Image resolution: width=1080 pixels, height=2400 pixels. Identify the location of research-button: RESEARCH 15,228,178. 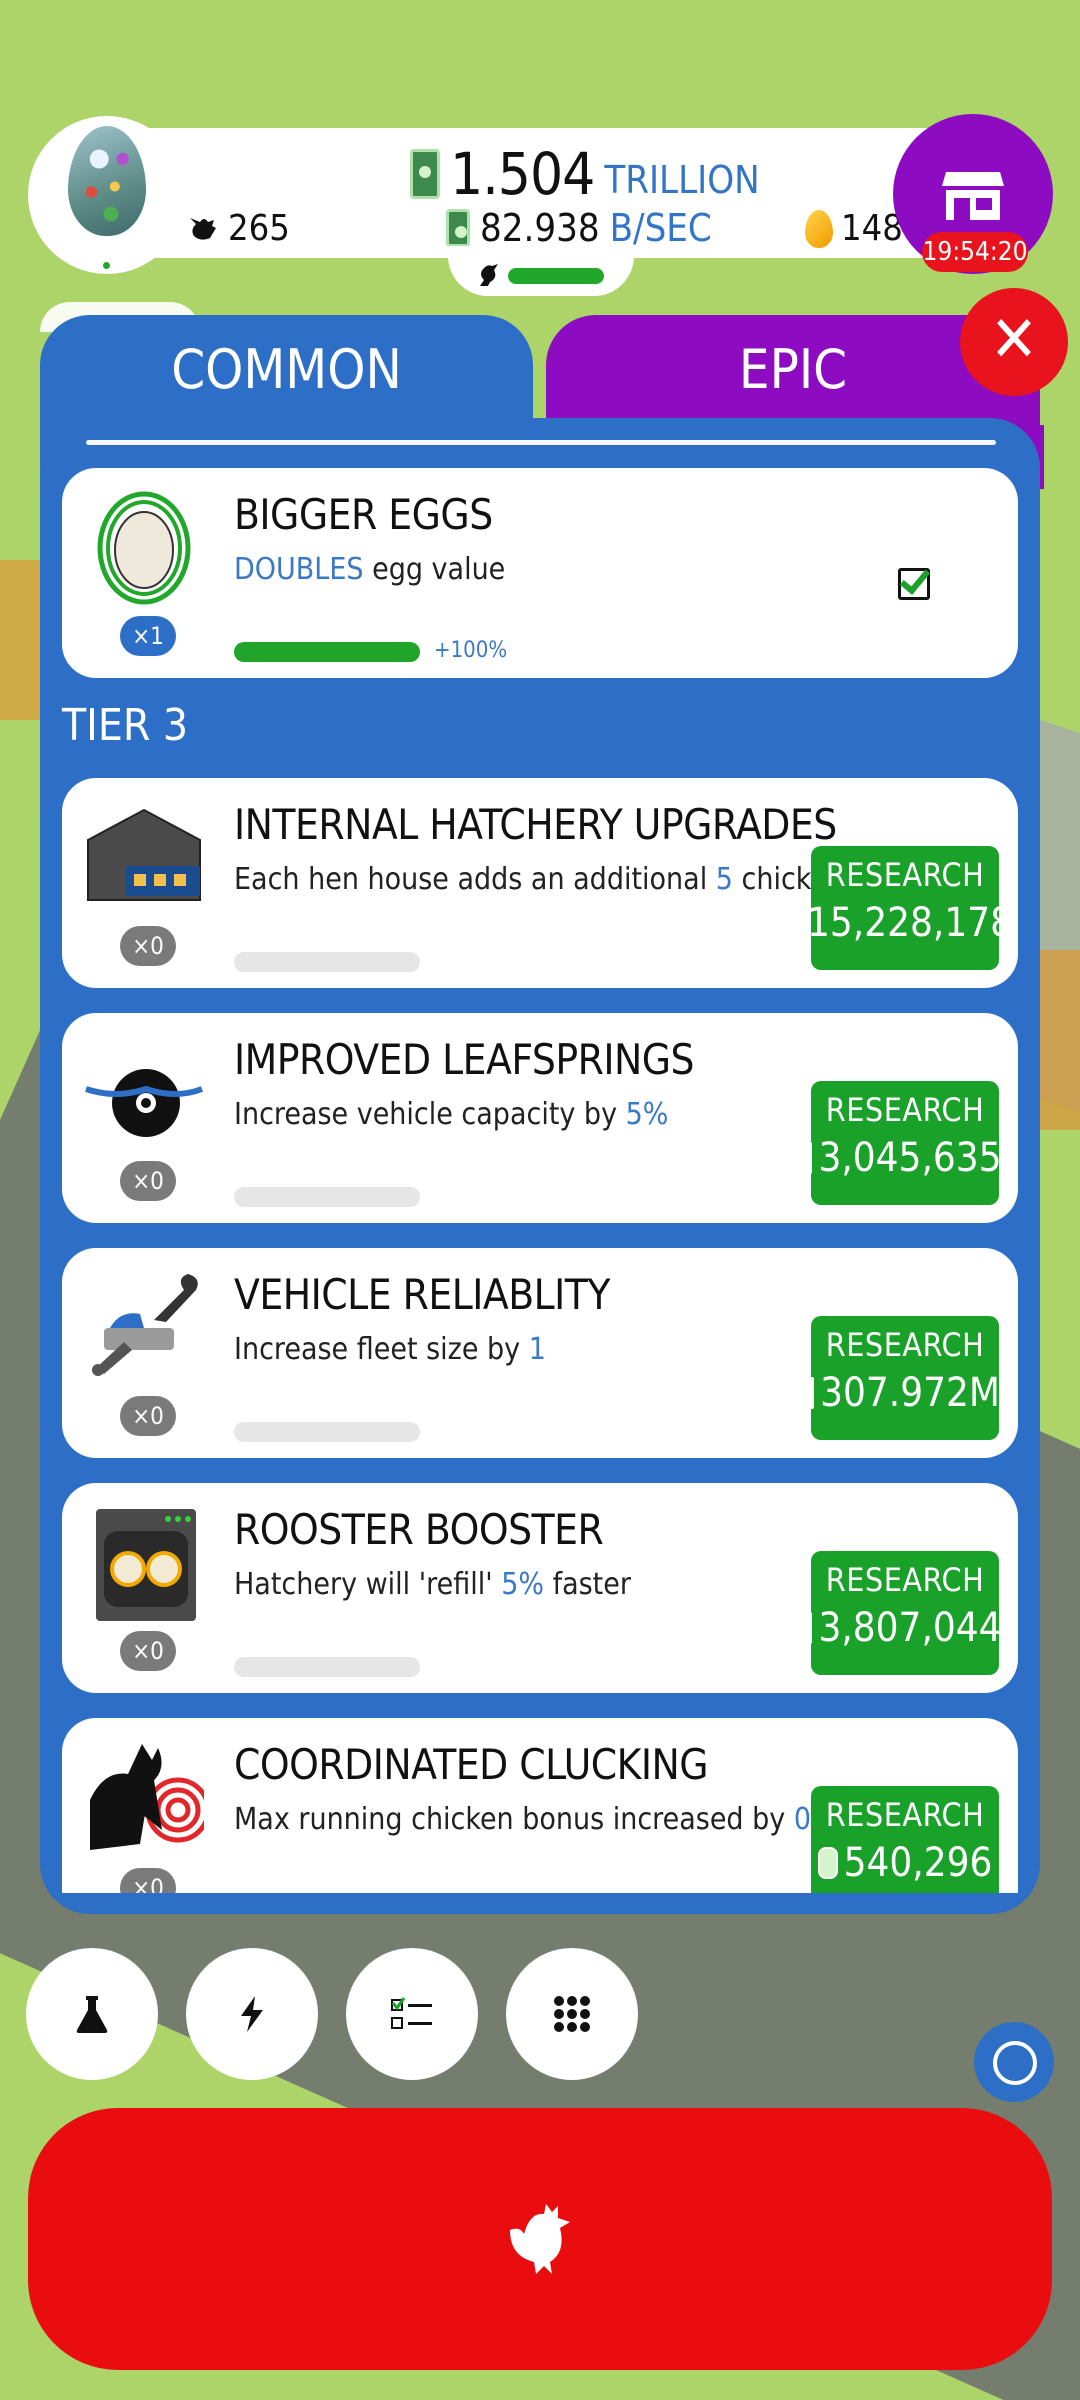
(905, 908).